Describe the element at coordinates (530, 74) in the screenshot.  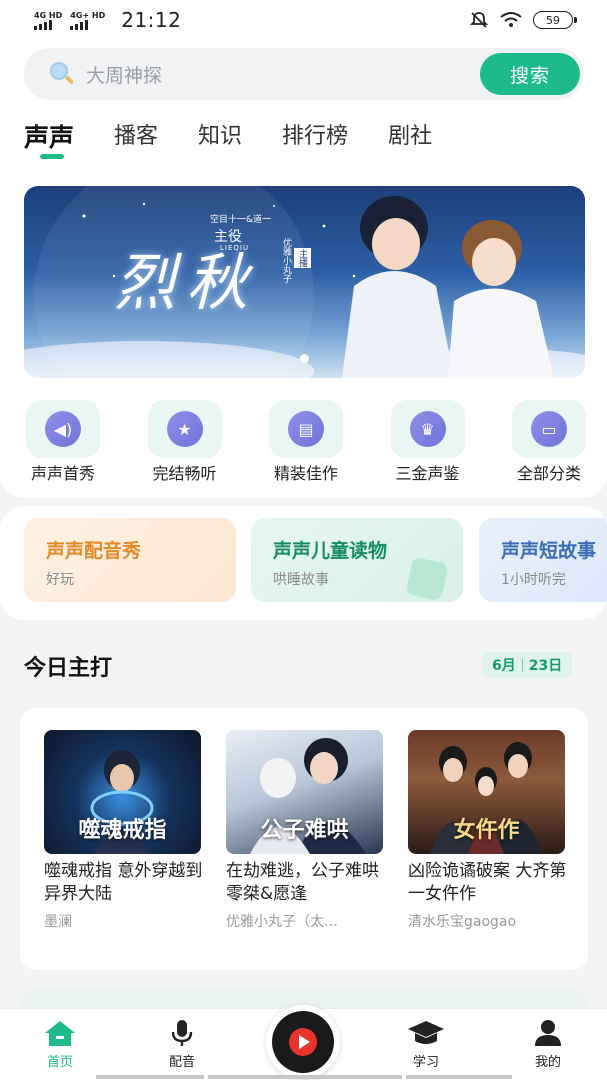
I see `search-button: 搜索` at that location.